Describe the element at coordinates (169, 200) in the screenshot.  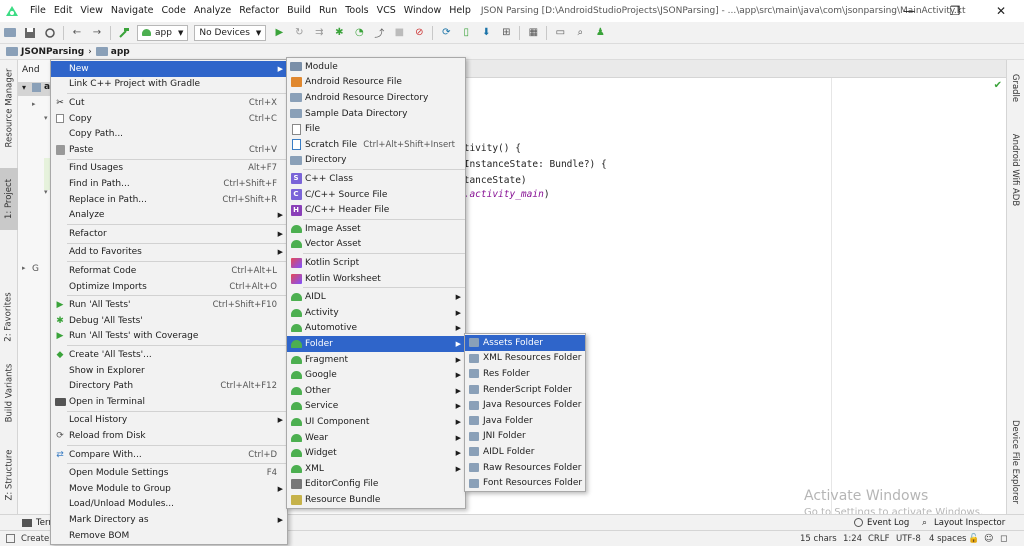
I see `context-menu-item-replace-in-path: Replace in Path... Ctrl+Shift+R` at that location.